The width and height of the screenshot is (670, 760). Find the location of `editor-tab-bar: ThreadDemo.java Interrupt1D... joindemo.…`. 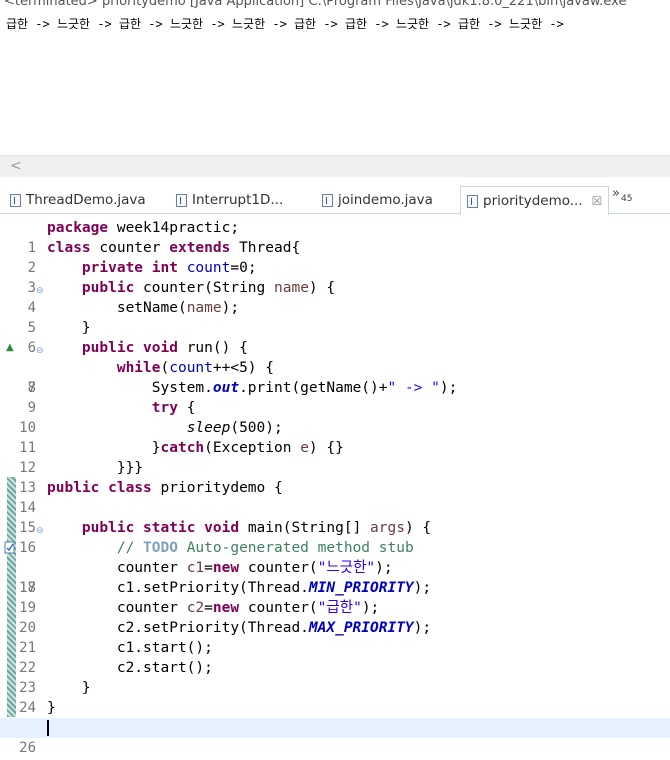

editor-tab-bar: ThreadDemo.java Interrupt1D... joindemo.… is located at coordinates (335, 199).